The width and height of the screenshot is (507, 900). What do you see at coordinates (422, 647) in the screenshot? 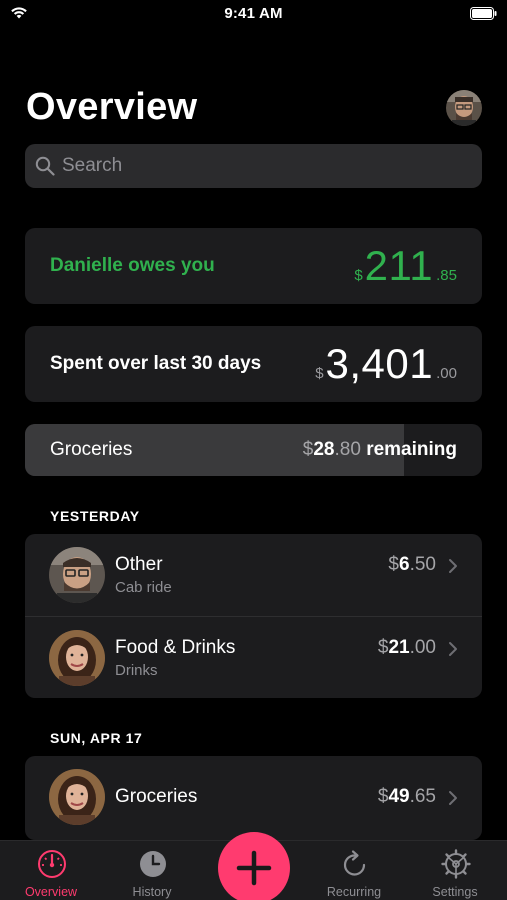
I see `item-amount-cents: .00` at bounding box center [422, 647].